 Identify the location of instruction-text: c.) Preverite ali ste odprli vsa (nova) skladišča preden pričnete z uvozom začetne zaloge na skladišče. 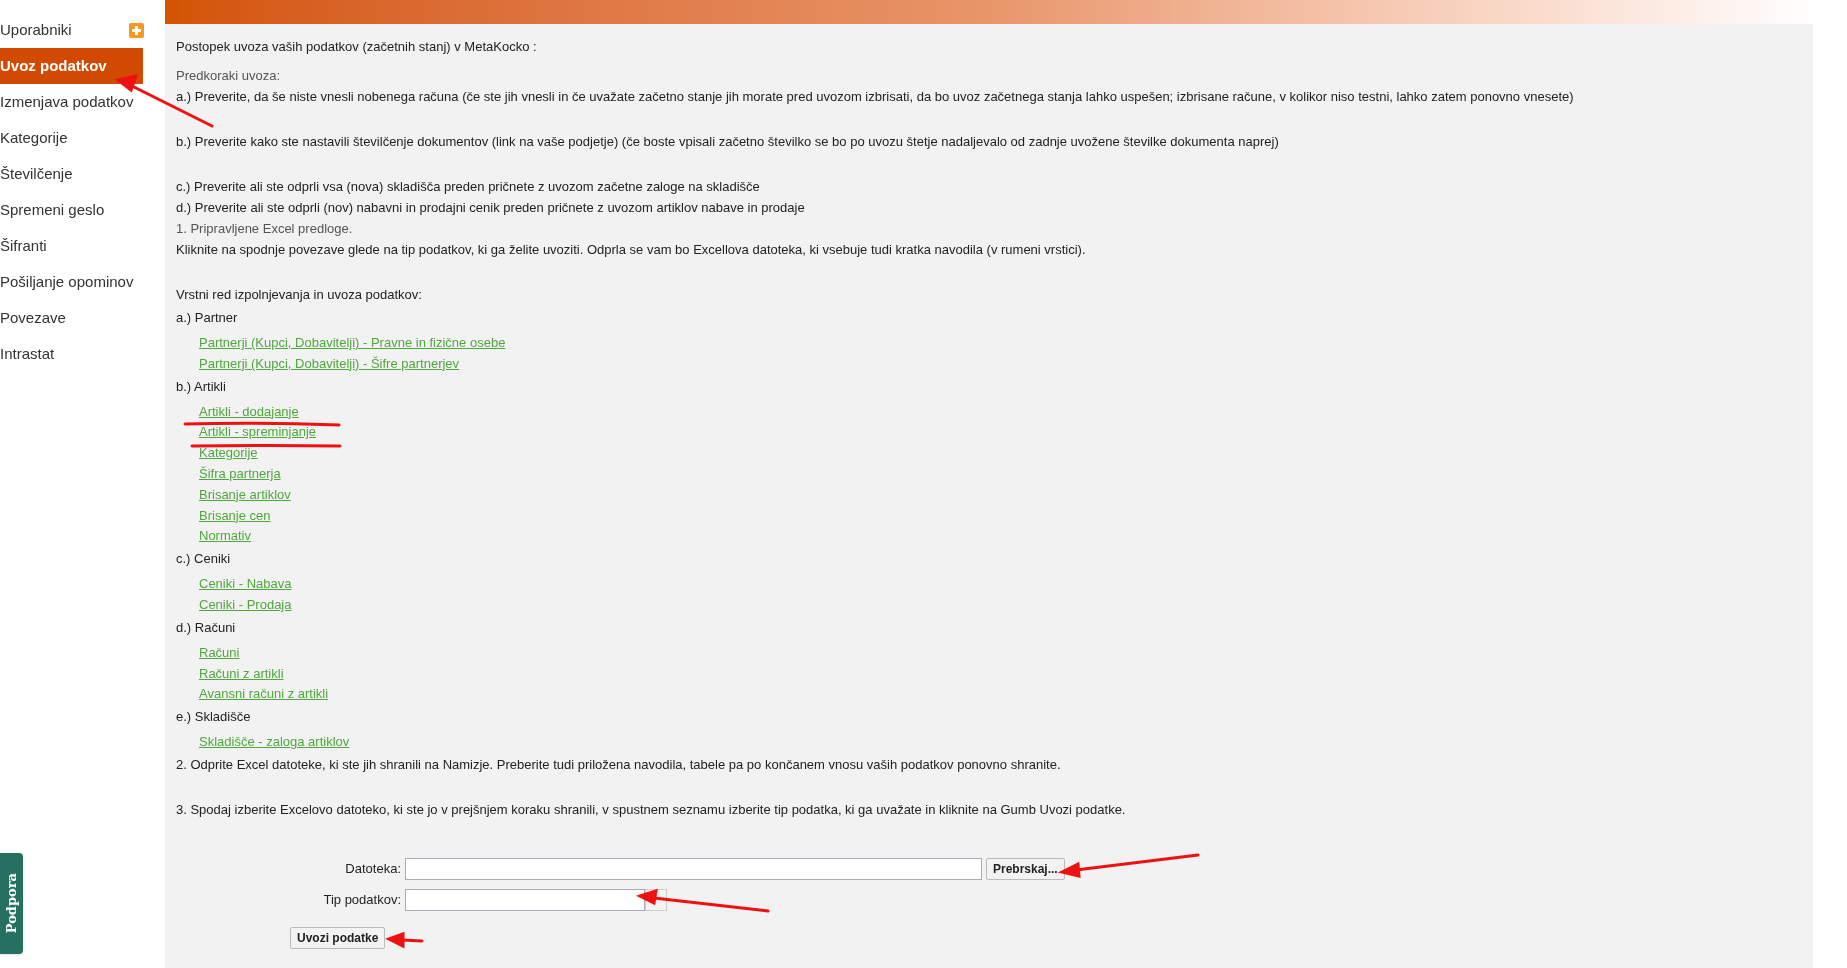
(468, 187).